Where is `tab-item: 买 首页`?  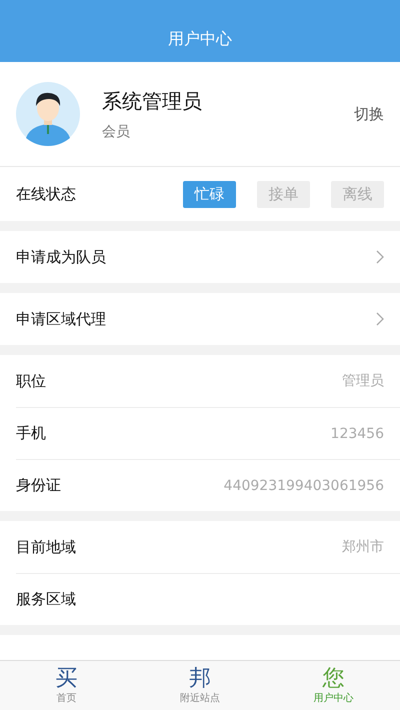 tab-item: 买 首页 is located at coordinates (67, 685).